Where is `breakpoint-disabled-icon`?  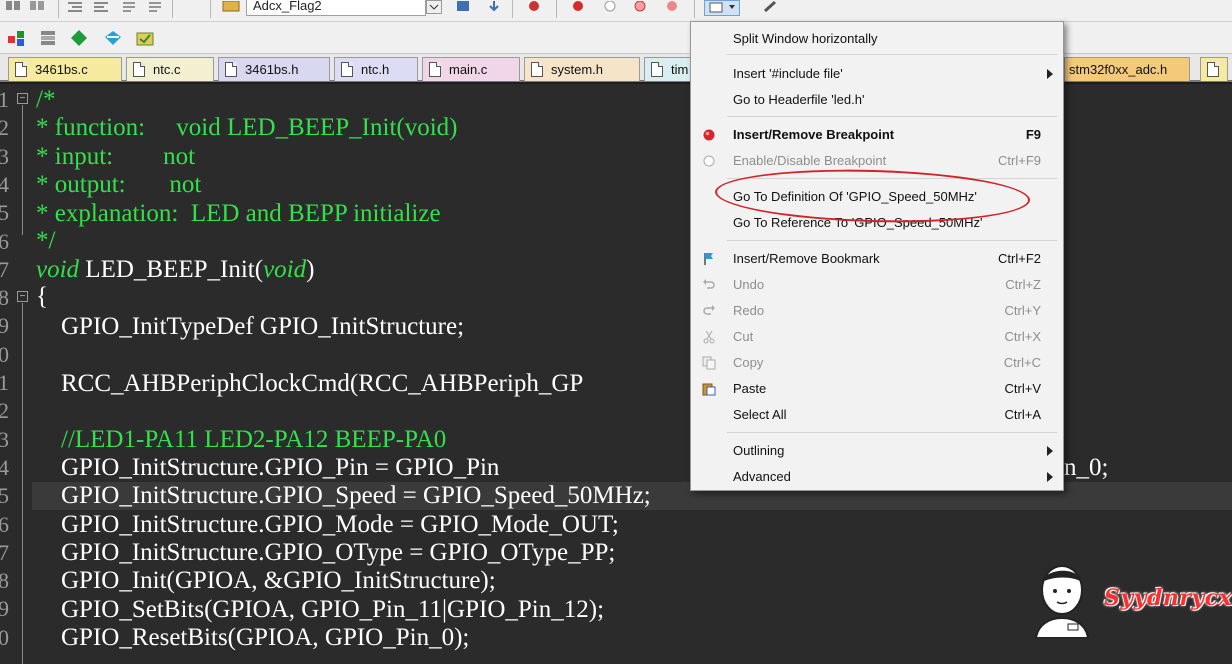 breakpoint-disabled-icon is located at coordinates (709, 161).